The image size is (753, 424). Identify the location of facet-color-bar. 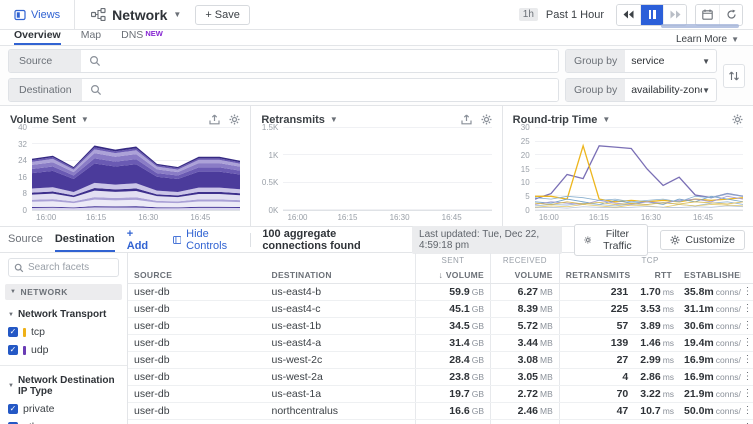
(24, 332).